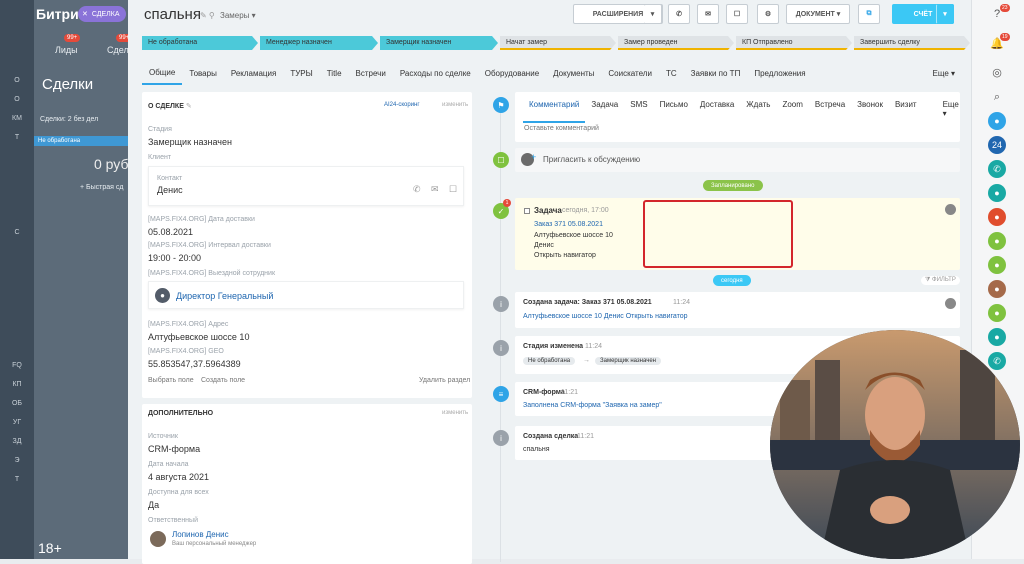  I want to click on chat-icon: ◎, so click(997, 72).